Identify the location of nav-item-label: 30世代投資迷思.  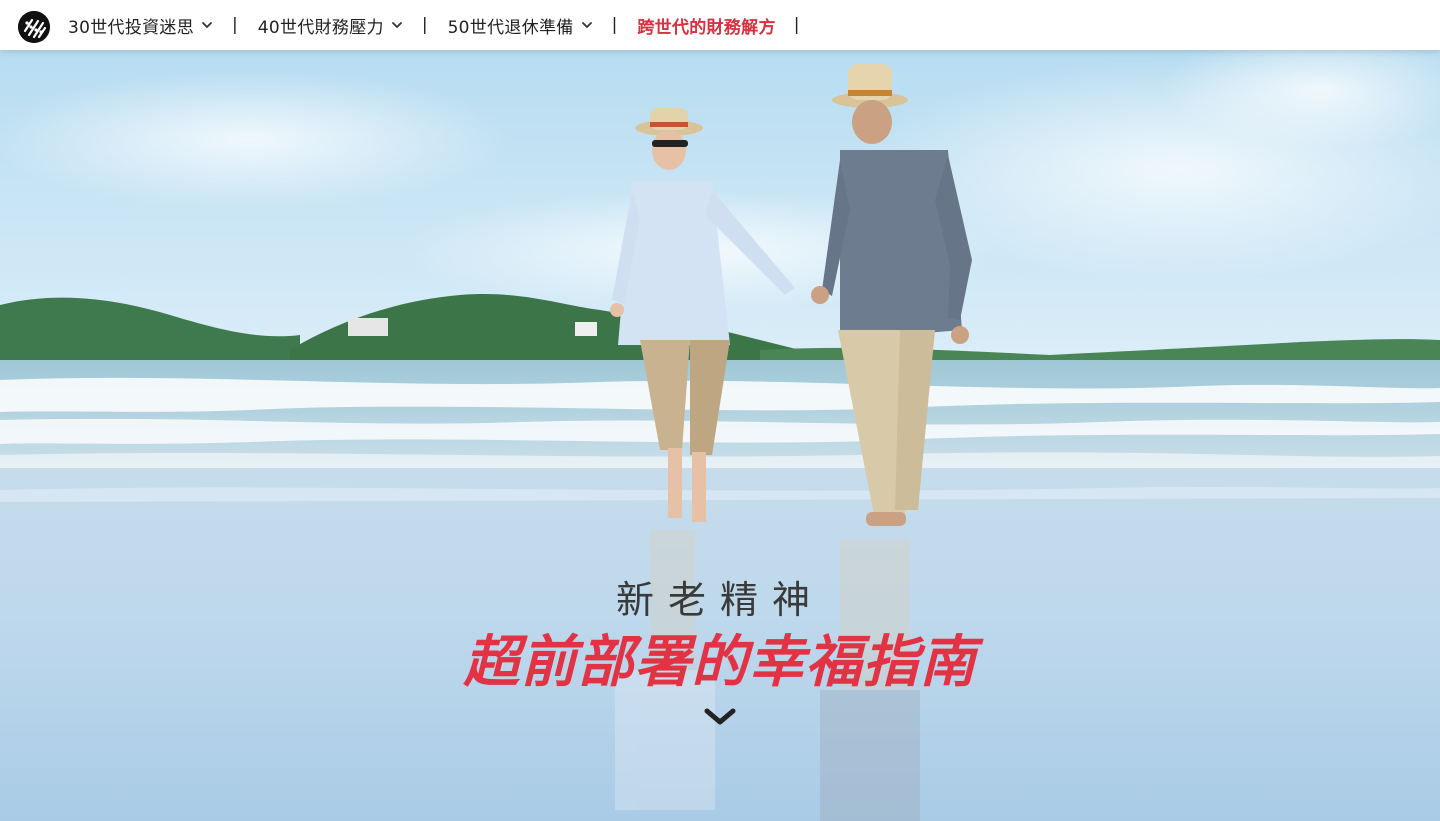
(131, 27).